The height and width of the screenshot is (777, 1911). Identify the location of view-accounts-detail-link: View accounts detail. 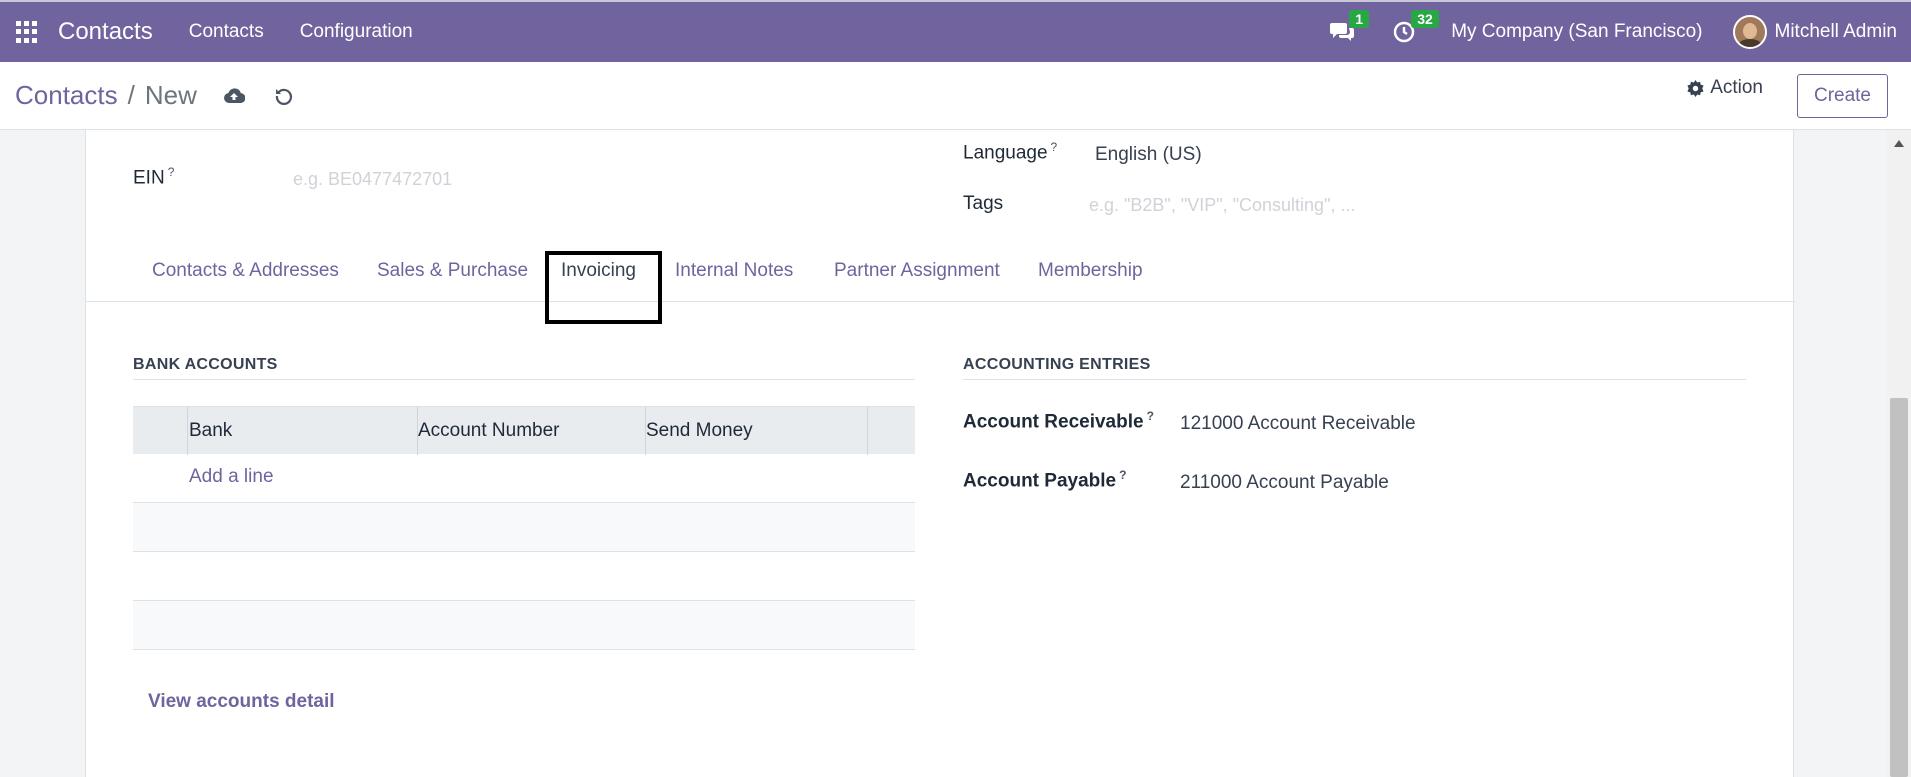
(241, 702).